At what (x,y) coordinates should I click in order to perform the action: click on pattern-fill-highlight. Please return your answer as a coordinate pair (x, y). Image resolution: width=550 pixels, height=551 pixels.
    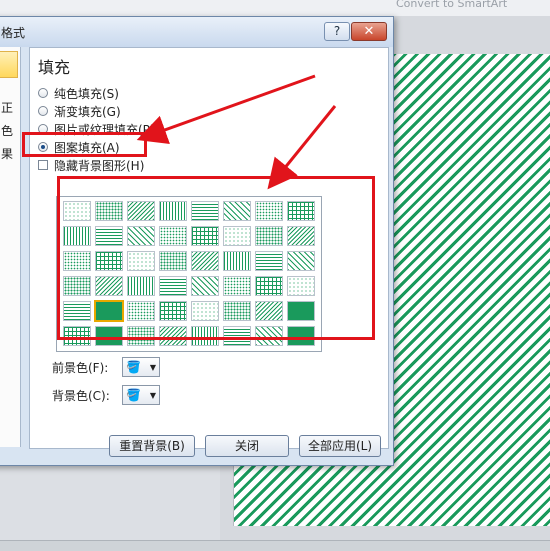
    Looking at the image, I should click on (84, 144).